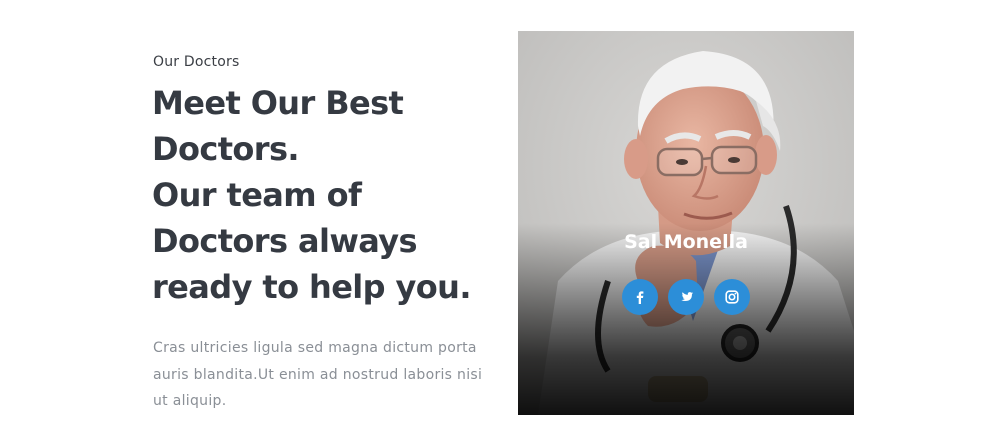  I want to click on section-eyebrow: Our Doctors, so click(196, 62).